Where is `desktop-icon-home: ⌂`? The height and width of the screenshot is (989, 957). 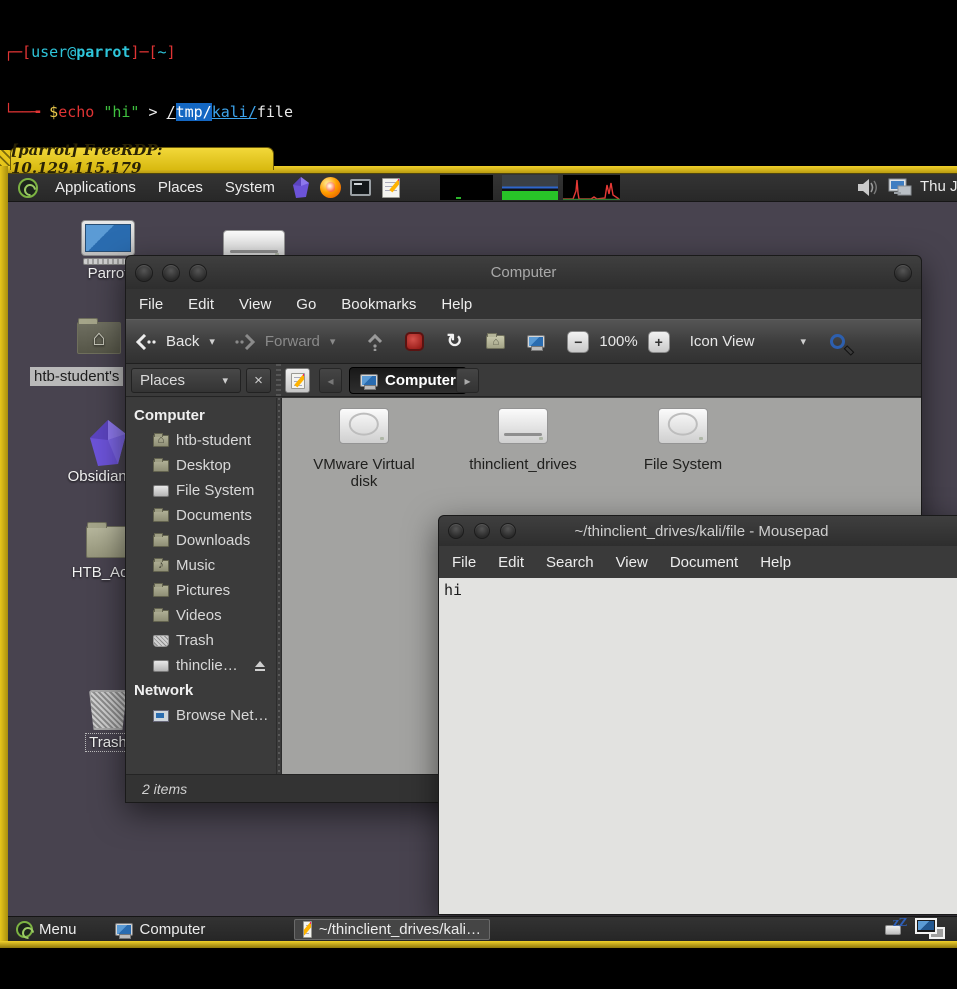 desktop-icon-home: ⌂ is located at coordinates (99, 336).